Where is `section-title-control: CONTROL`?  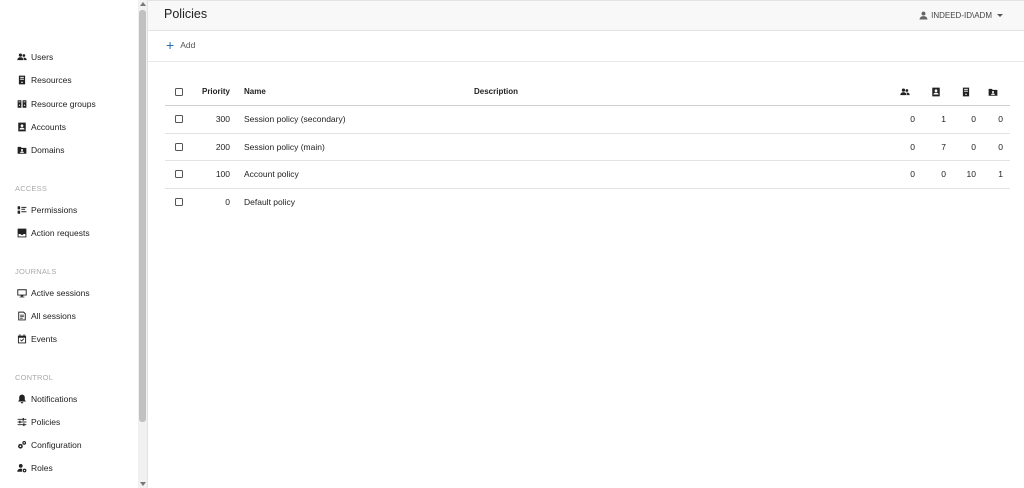
section-title-control: CONTROL is located at coordinates (34, 377).